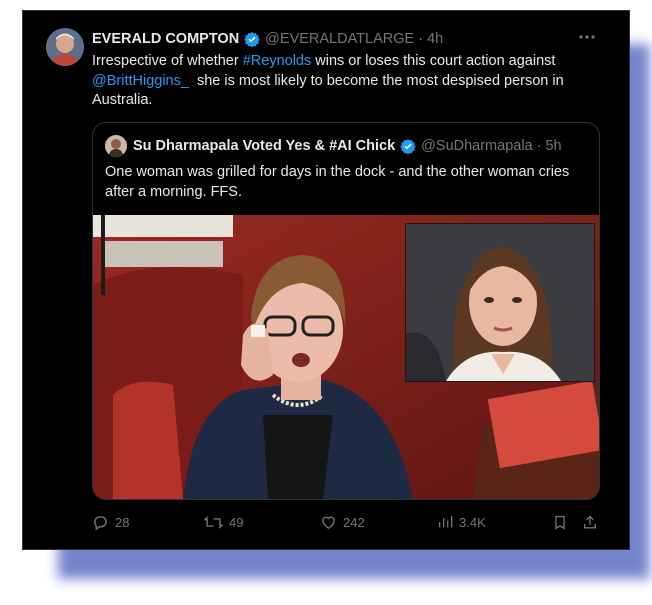 The image size is (652, 605). I want to click on author-avatar, so click(65, 47).